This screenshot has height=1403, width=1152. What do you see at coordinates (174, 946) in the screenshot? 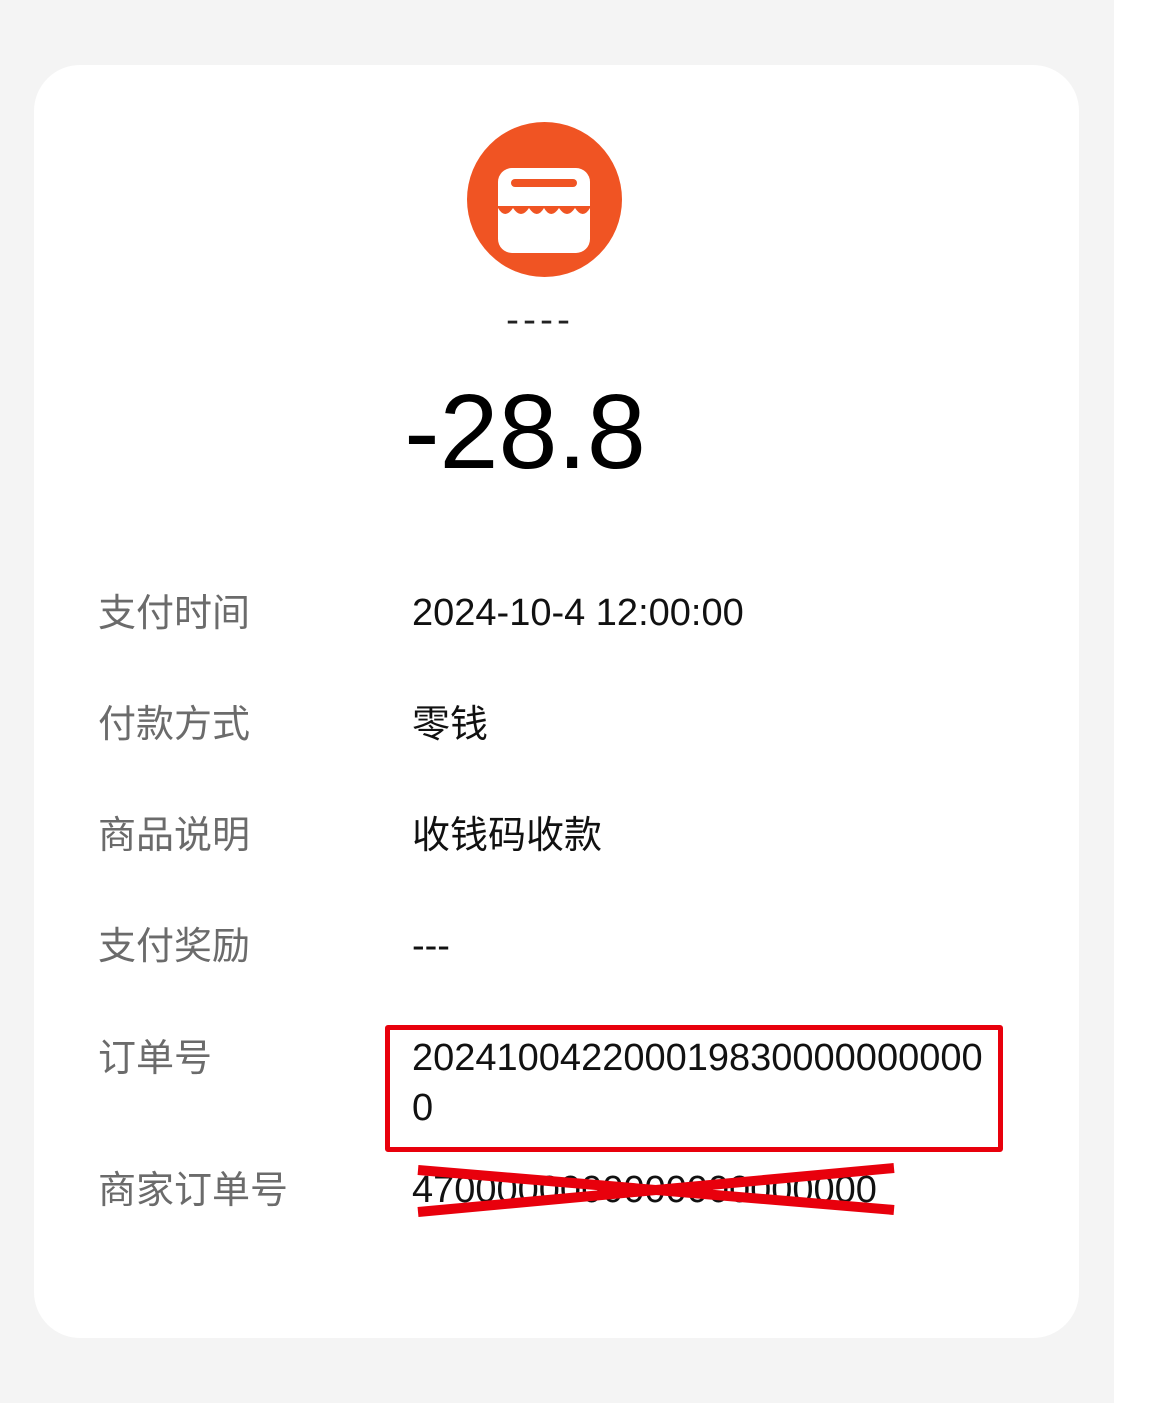
I see `payment-reward-label: 支付奖励` at bounding box center [174, 946].